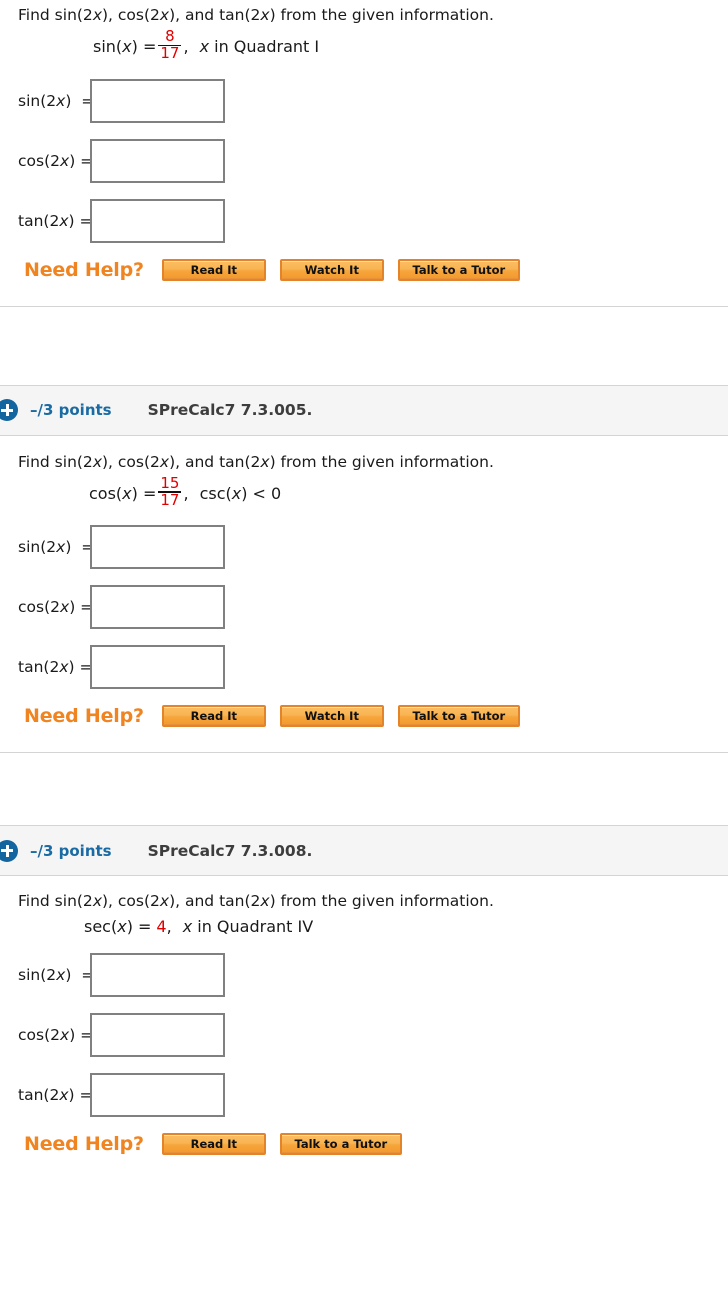 Image resolution: width=728 pixels, height=1290 pixels. What do you see at coordinates (230, 850) in the screenshot?
I see `problem-id-label: SPreCalc7 7.3.008.` at bounding box center [230, 850].